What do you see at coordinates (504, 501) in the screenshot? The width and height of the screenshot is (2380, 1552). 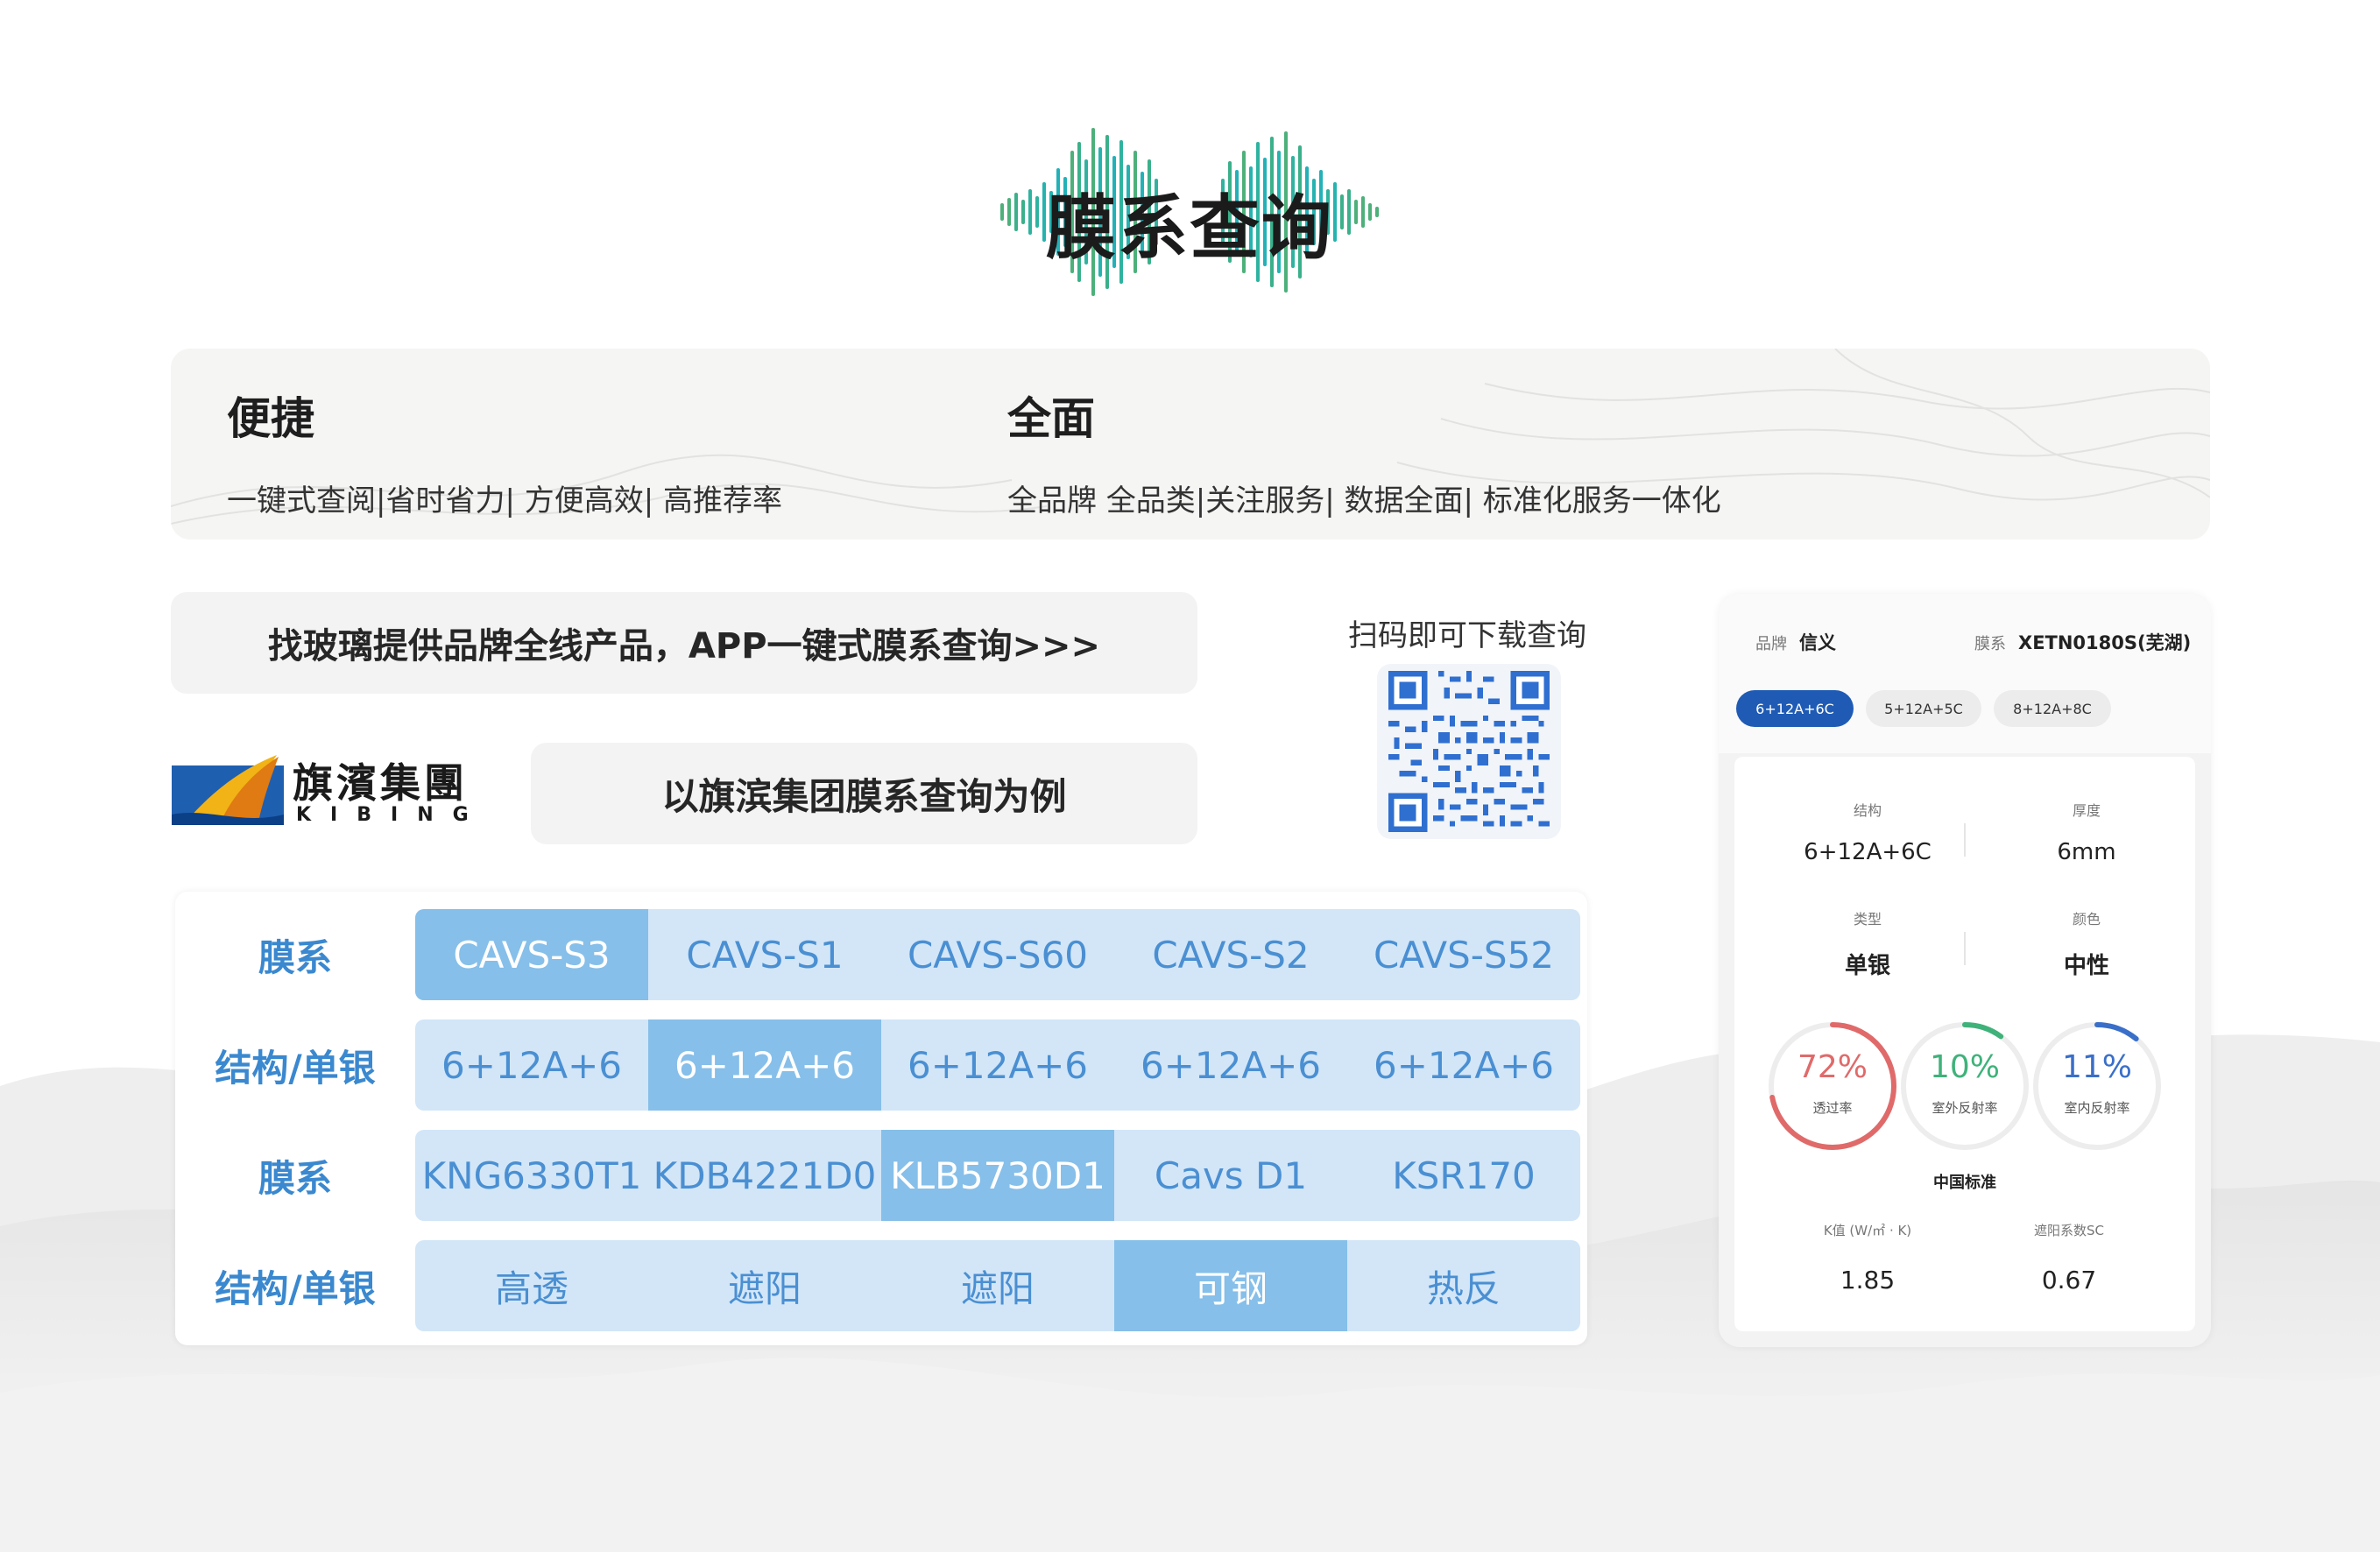 I see `feature-desc: 一键式查阅|省时省力| 方便高效| 高推荐率` at bounding box center [504, 501].